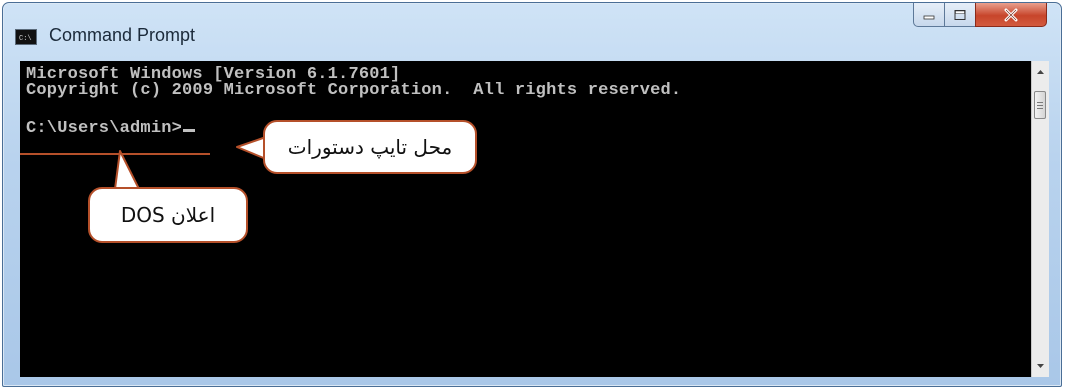 The image size is (1066, 390). I want to click on maximize-button, so click(960, 15).